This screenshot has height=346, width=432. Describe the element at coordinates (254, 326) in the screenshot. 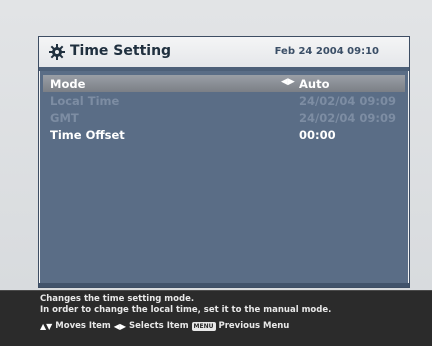

I see `previous-menu-label: Previous Menu` at that location.